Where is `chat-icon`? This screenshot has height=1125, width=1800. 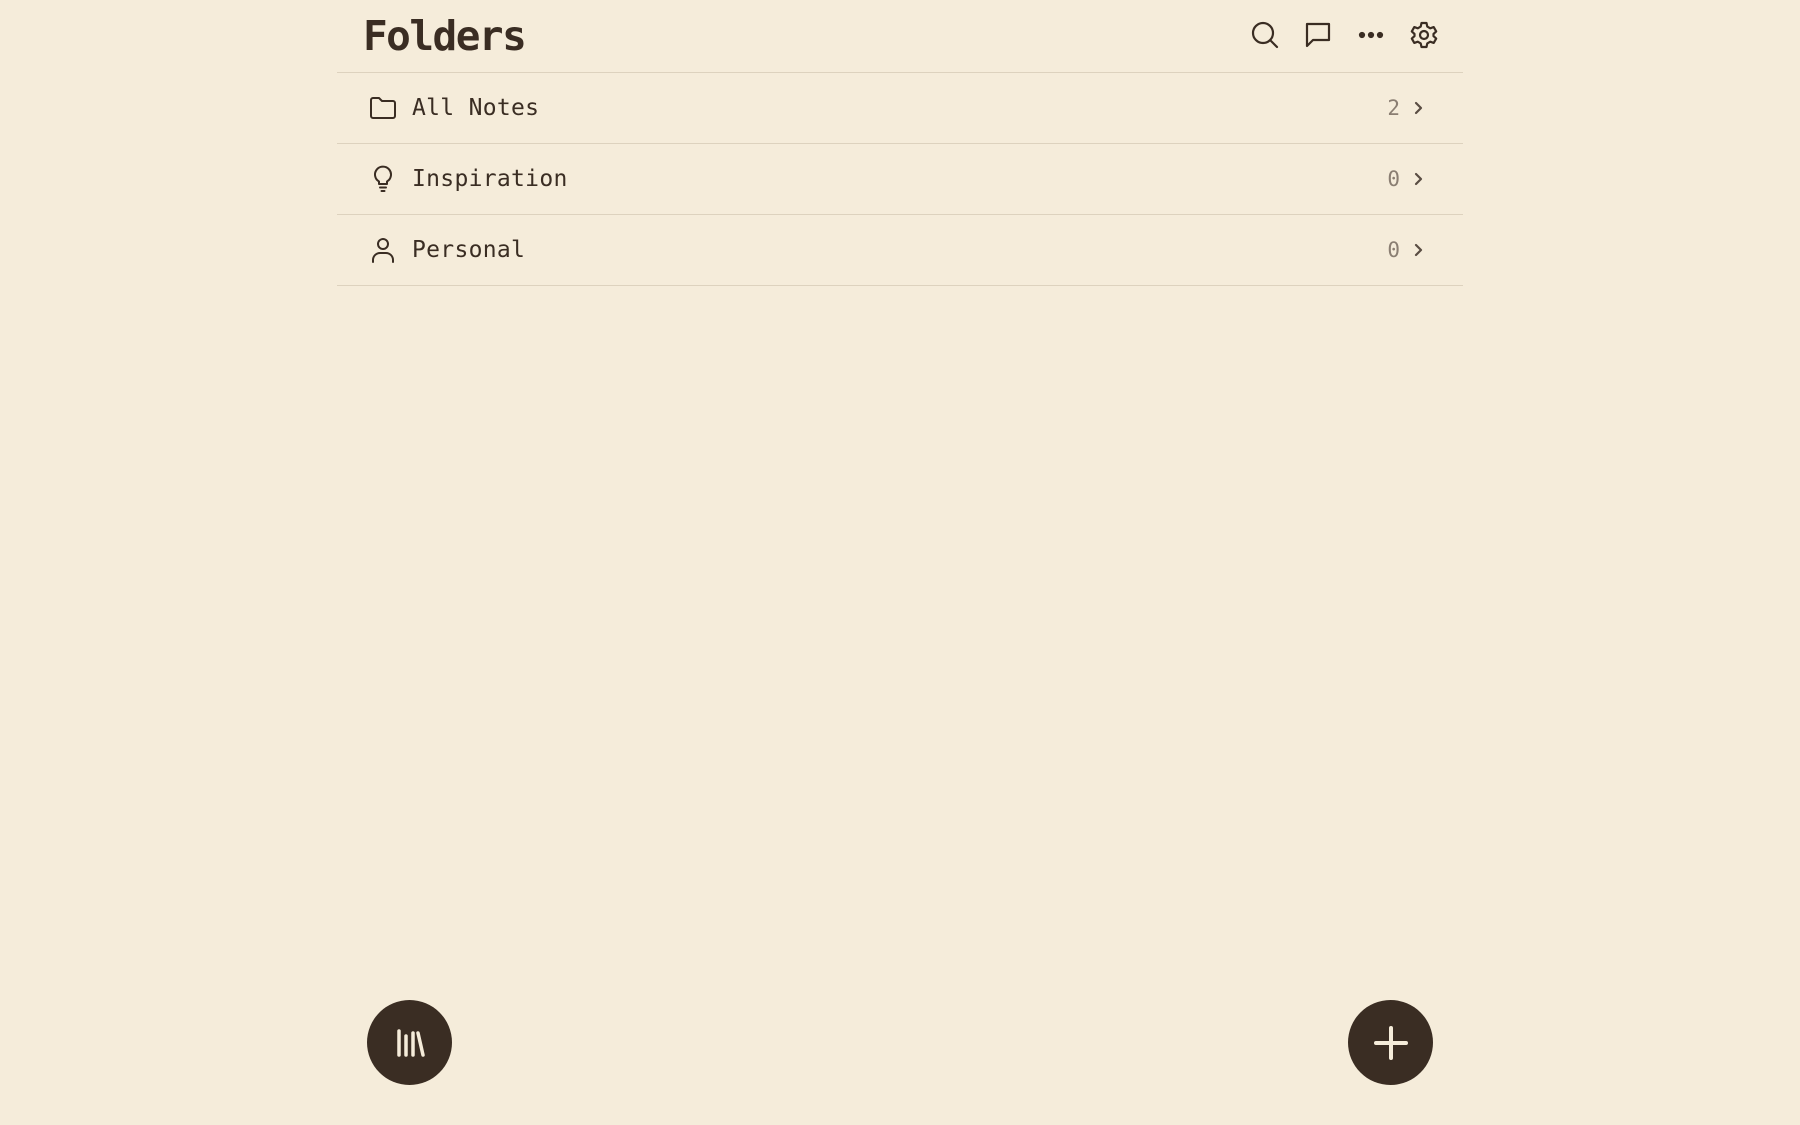
chat-icon is located at coordinates (1318, 35).